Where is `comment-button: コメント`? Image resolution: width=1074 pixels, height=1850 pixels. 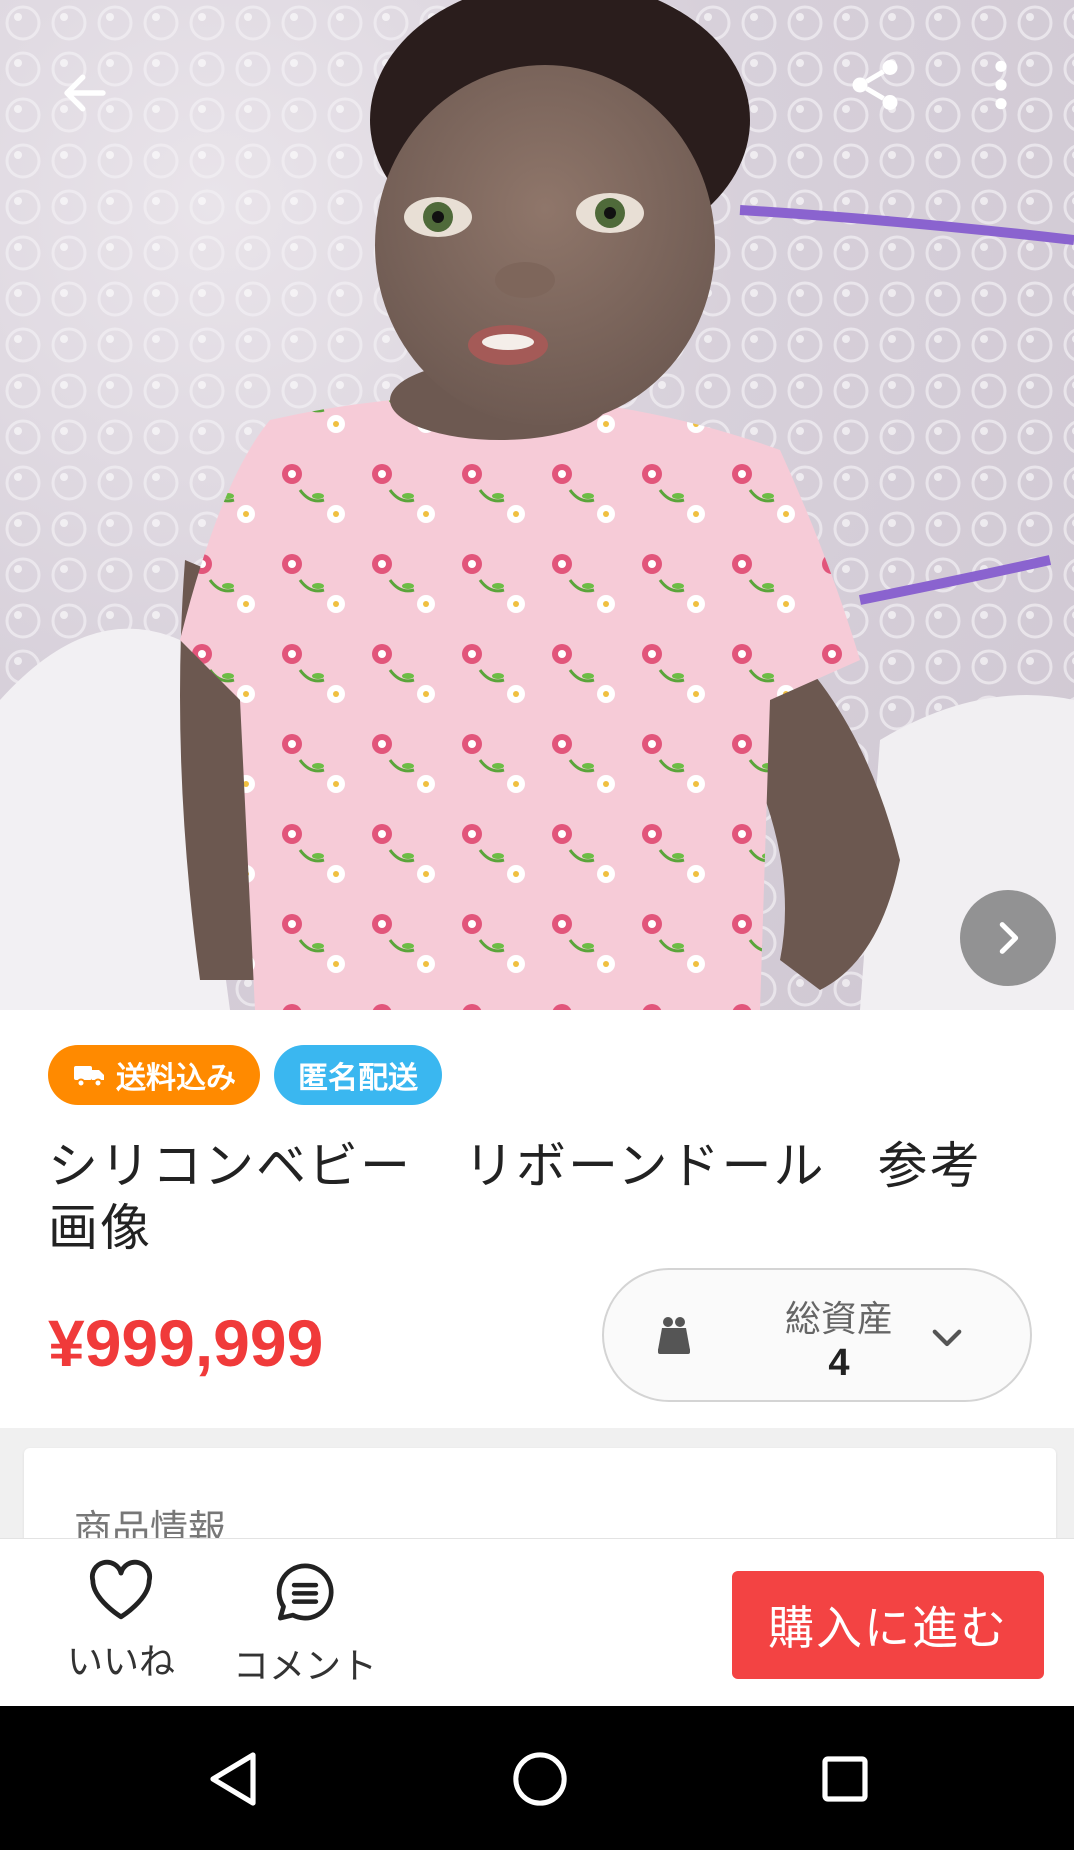
comment-button: コメント is located at coordinates (305, 1624).